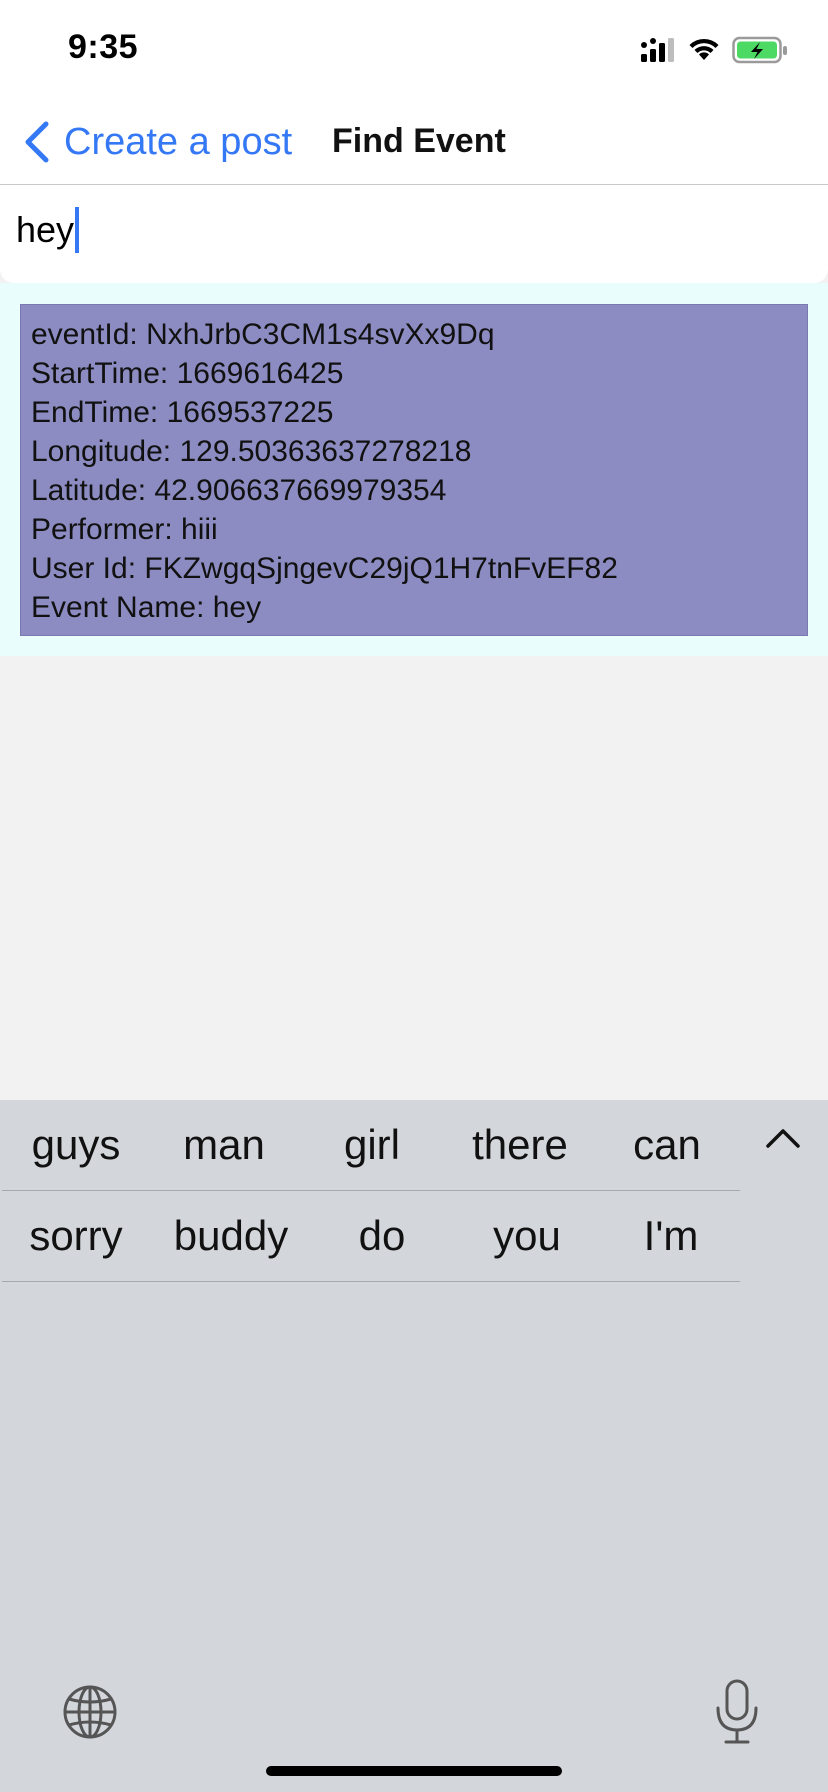 The width and height of the screenshot is (828, 1792). Describe the element at coordinates (77, 230) in the screenshot. I see `text-cursor` at that location.